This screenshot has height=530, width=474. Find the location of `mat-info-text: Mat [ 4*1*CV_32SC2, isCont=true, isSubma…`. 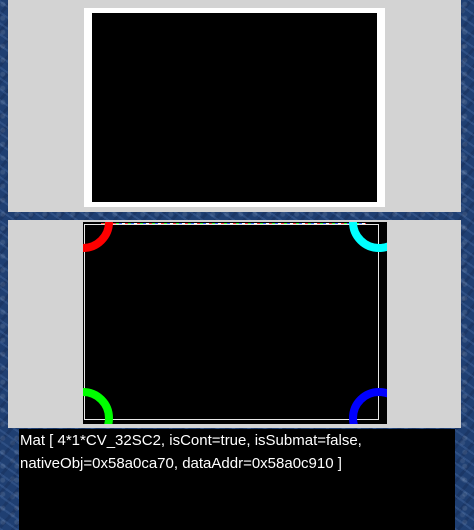

mat-info-text: Mat [ 4*1*CV_32SC2, isCont=true, isSubma… is located at coordinates (191, 452).